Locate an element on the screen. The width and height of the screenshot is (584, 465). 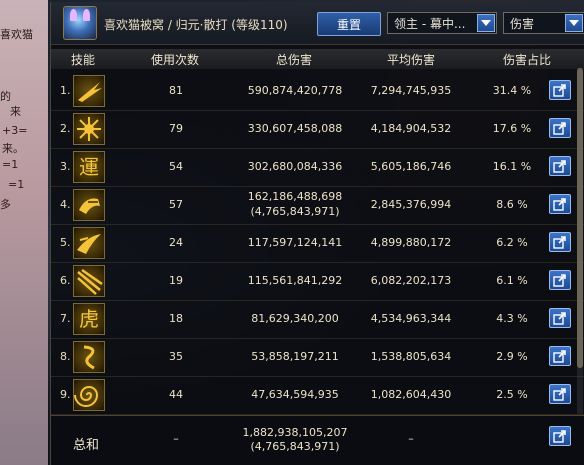
row-total-damage: 115,561,841,292 is located at coordinates (295, 280).